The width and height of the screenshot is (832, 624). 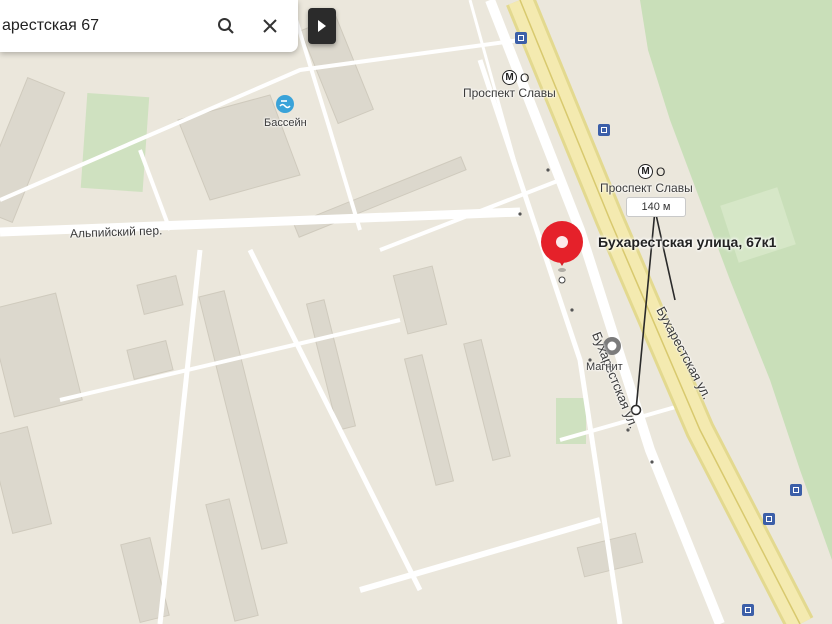 What do you see at coordinates (100, 26) in the screenshot?
I see `search-input` at bounding box center [100, 26].